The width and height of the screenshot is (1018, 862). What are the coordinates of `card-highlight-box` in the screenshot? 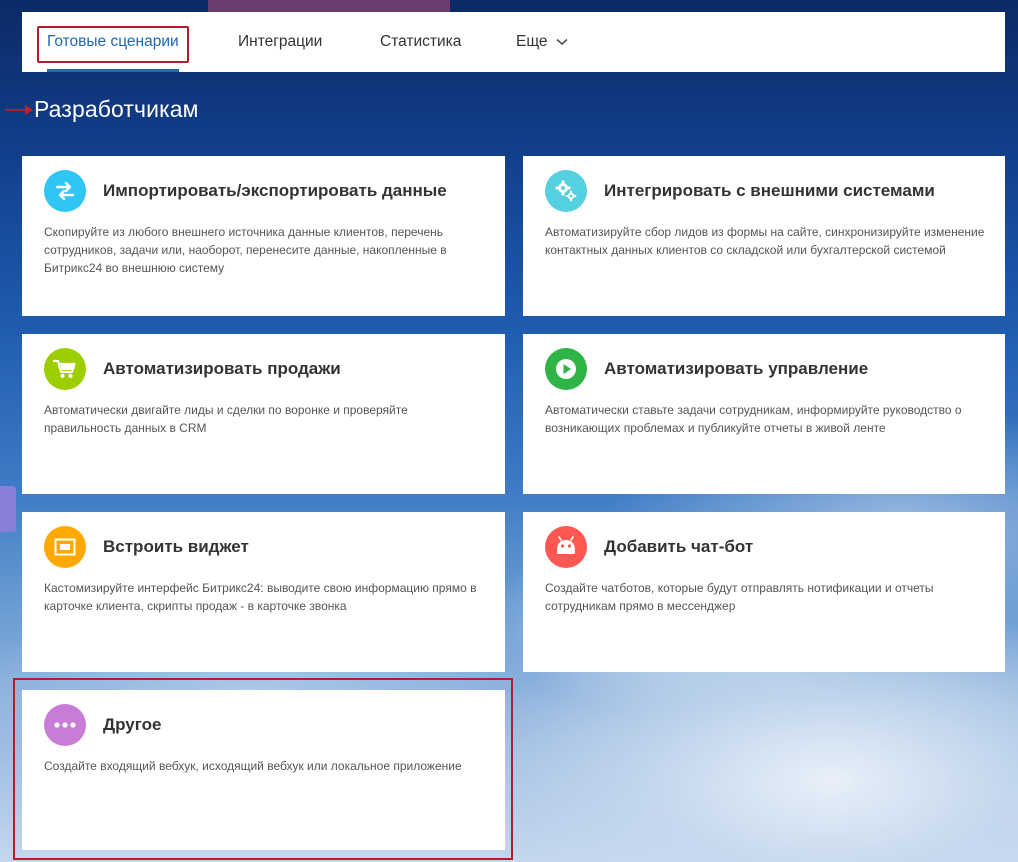 It's located at (263, 769).